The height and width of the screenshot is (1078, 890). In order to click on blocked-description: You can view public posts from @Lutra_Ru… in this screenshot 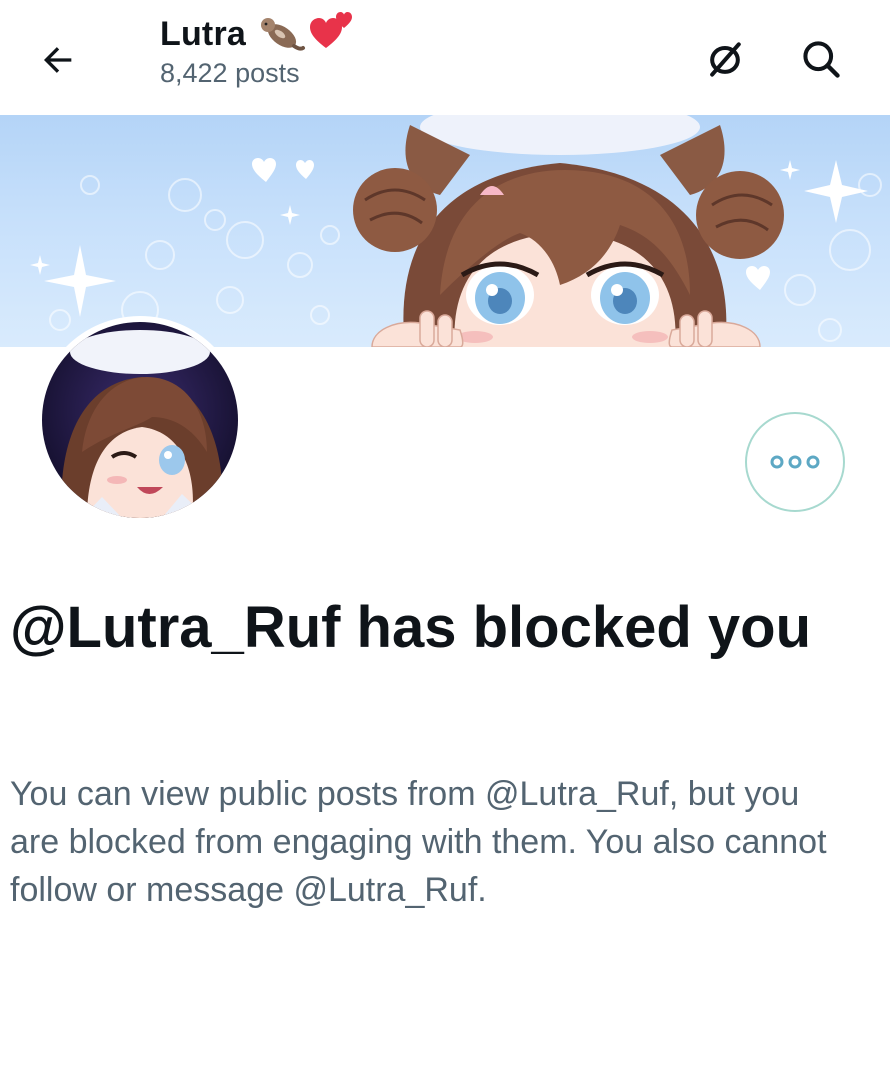, I will do `click(418, 842)`.